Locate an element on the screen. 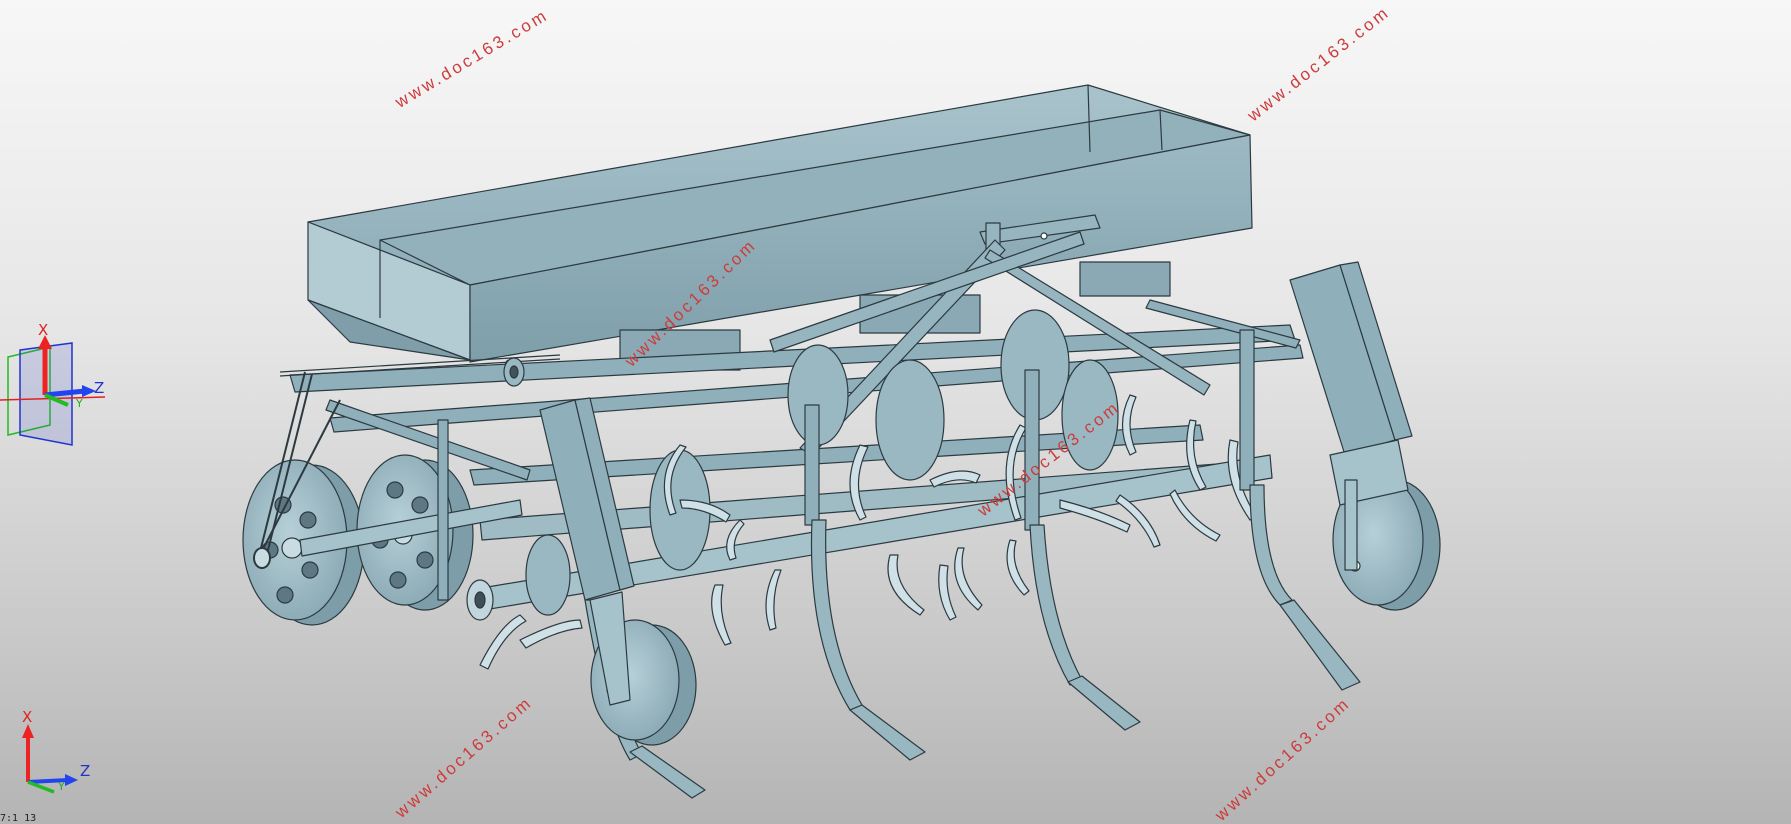 The width and height of the screenshot is (1791, 824). y-axis-label: Y is located at coordinates (79, 403).